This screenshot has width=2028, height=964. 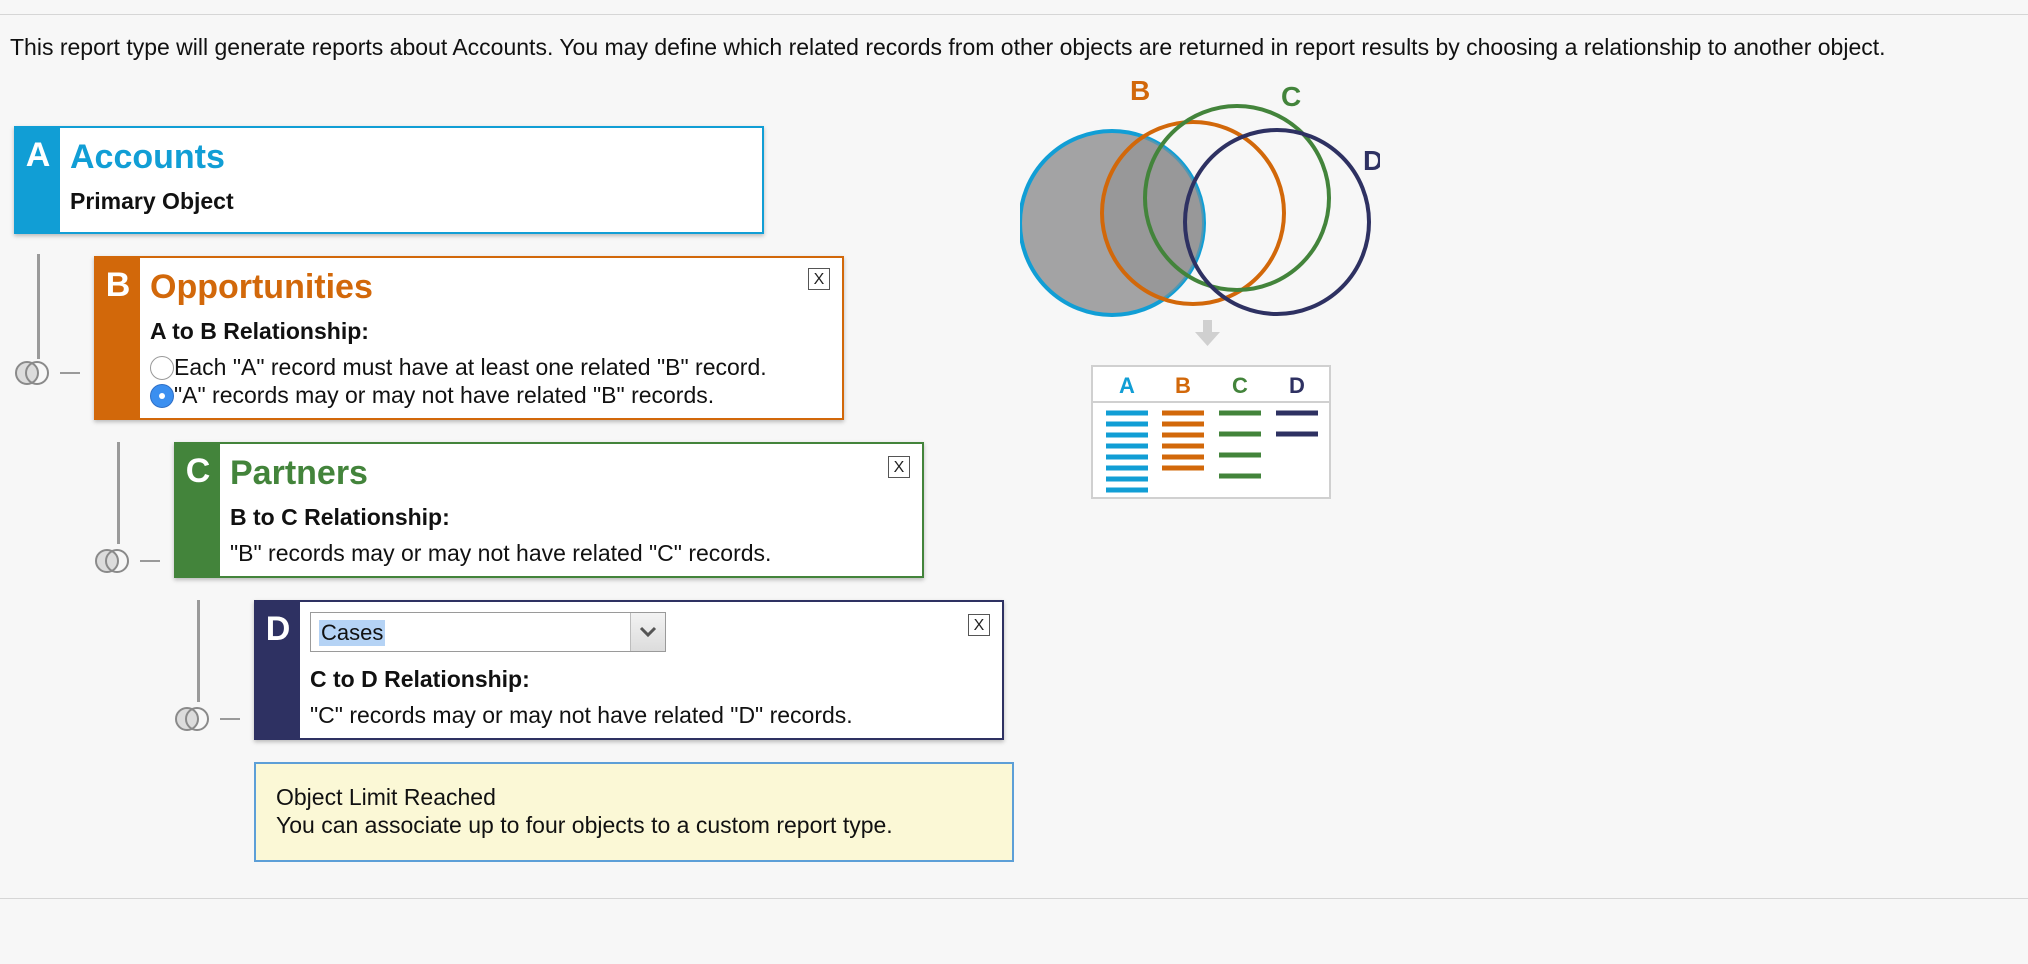 I want to click on object-strip-b: B, so click(x=118, y=338).